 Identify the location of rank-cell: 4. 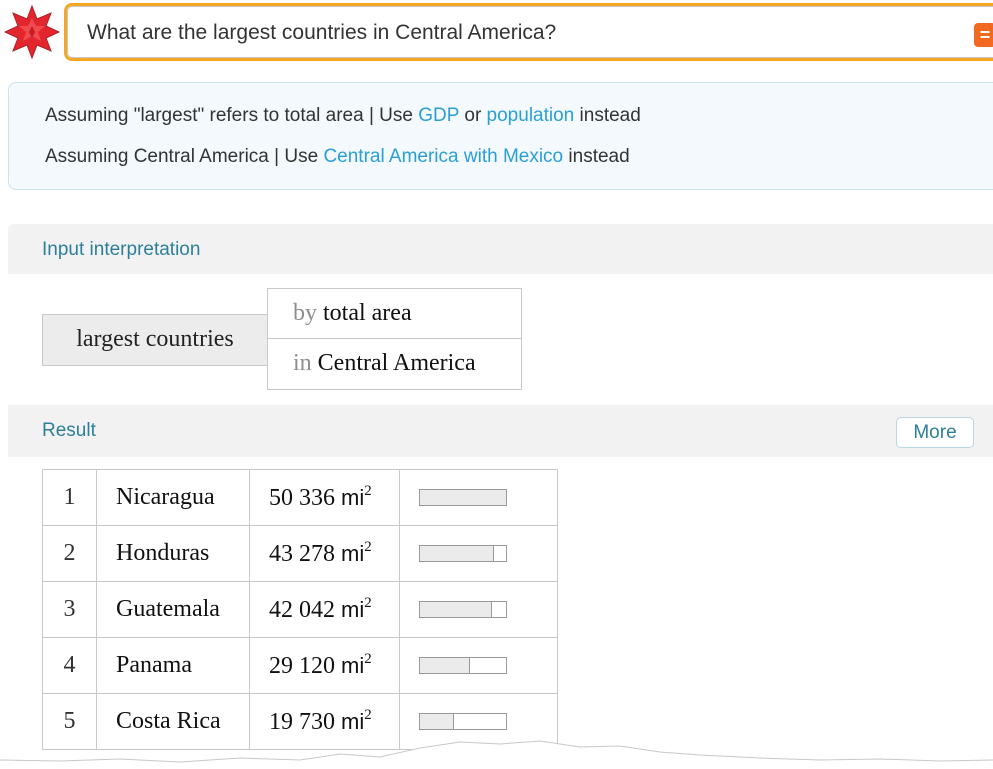
(69, 665).